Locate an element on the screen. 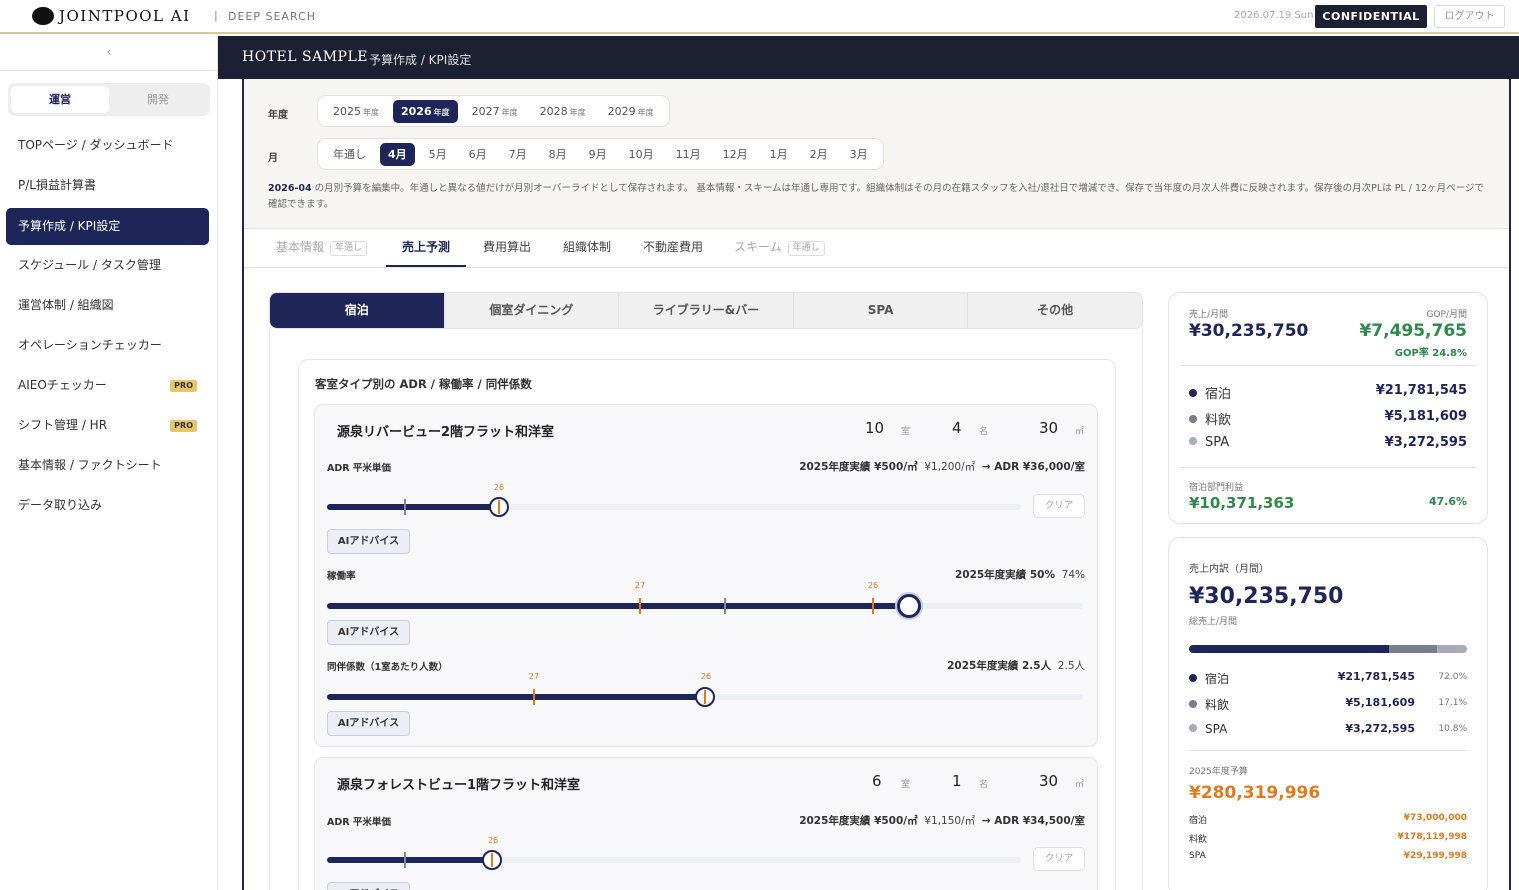 The width and height of the screenshot is (1519, 890). sidebar-item-organization: 運営体制 / 組織図 is located at coordinates (107, 305).